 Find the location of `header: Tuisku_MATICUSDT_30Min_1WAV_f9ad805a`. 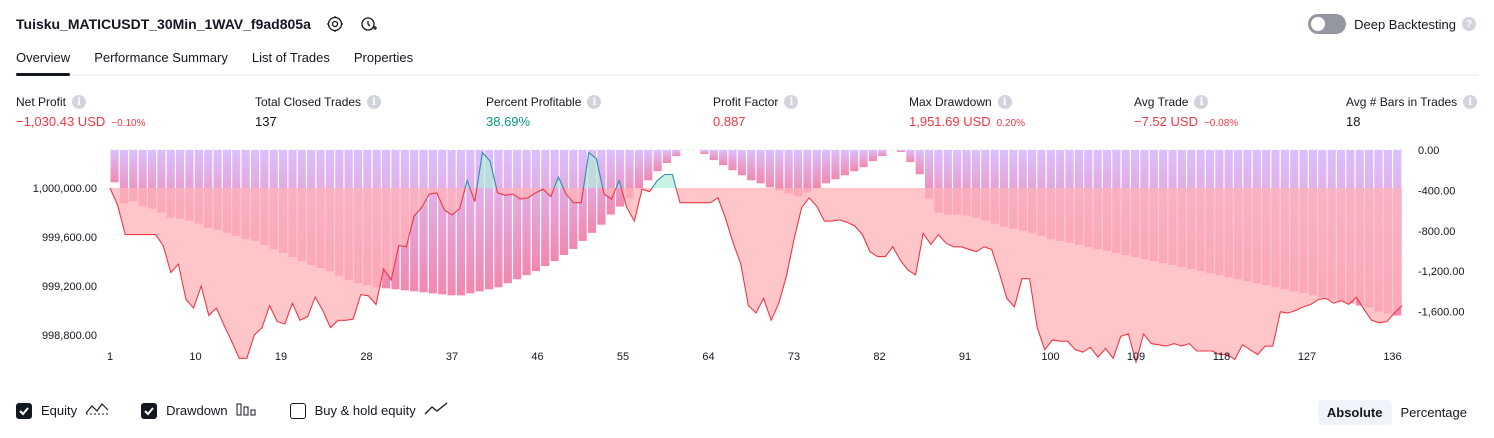

header: Tuisku_MATICUSDT_30Min_1WAV_f9ad805a is located at coordinates (197, 24).